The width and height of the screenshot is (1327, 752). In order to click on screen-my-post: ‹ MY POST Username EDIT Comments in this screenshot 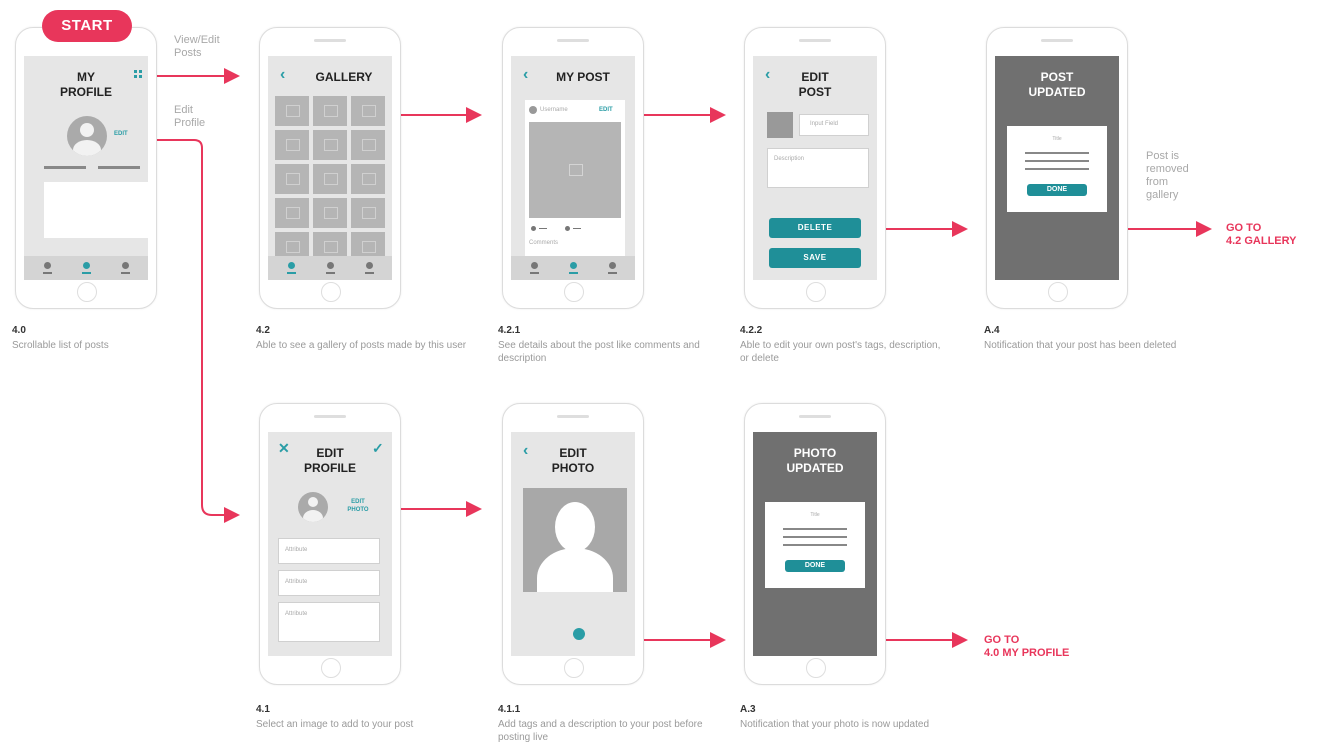, I will do `click(573, 168)`.